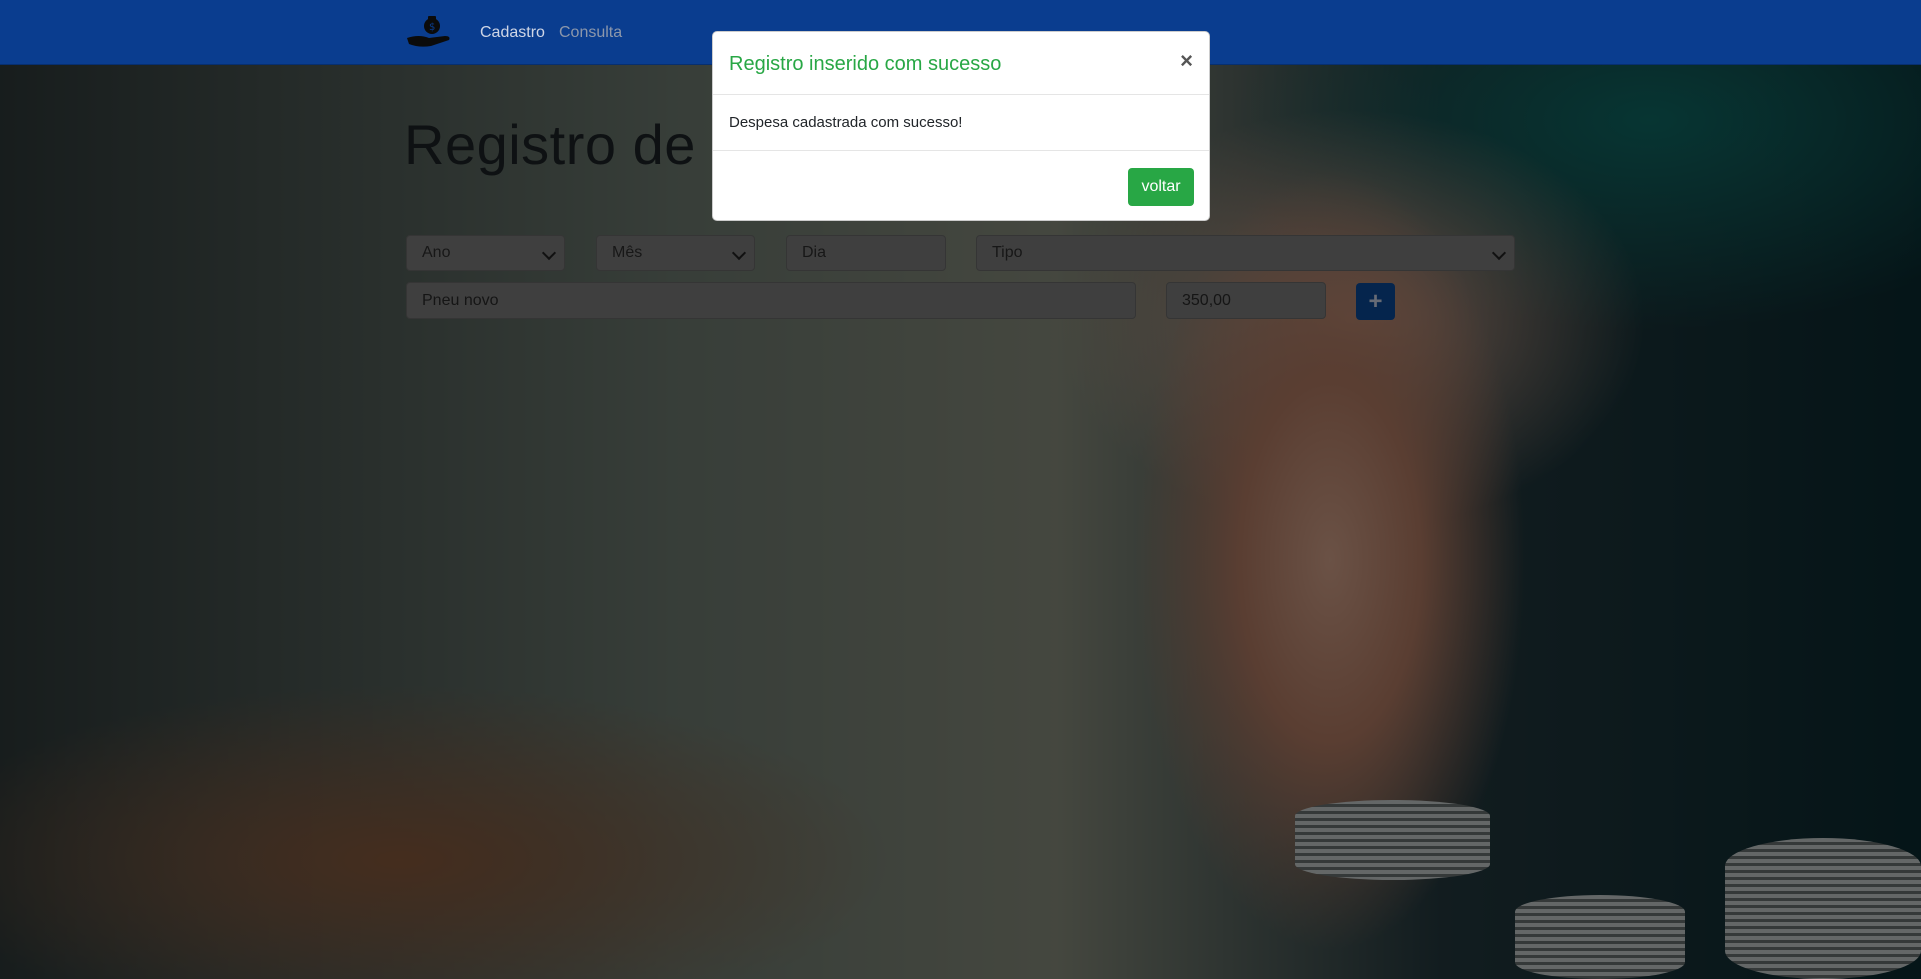  I want to click on modal-message: Despesa cadastrada com sucesso!, so click(846, 122).